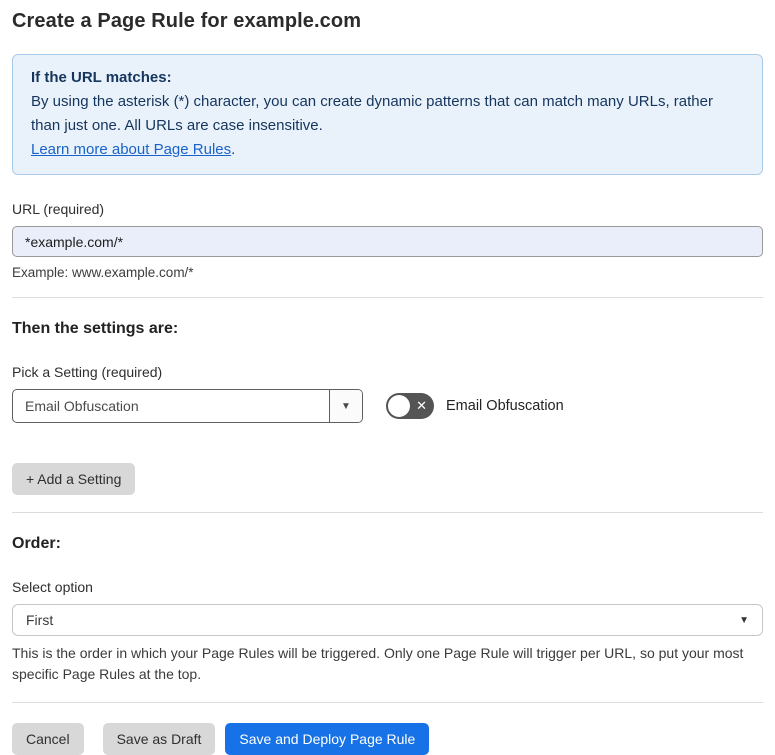  What do you see at coordinates (52, 587) in the screenshot?
I see `select-option-label: Select option` at bounding box center [52, 587].